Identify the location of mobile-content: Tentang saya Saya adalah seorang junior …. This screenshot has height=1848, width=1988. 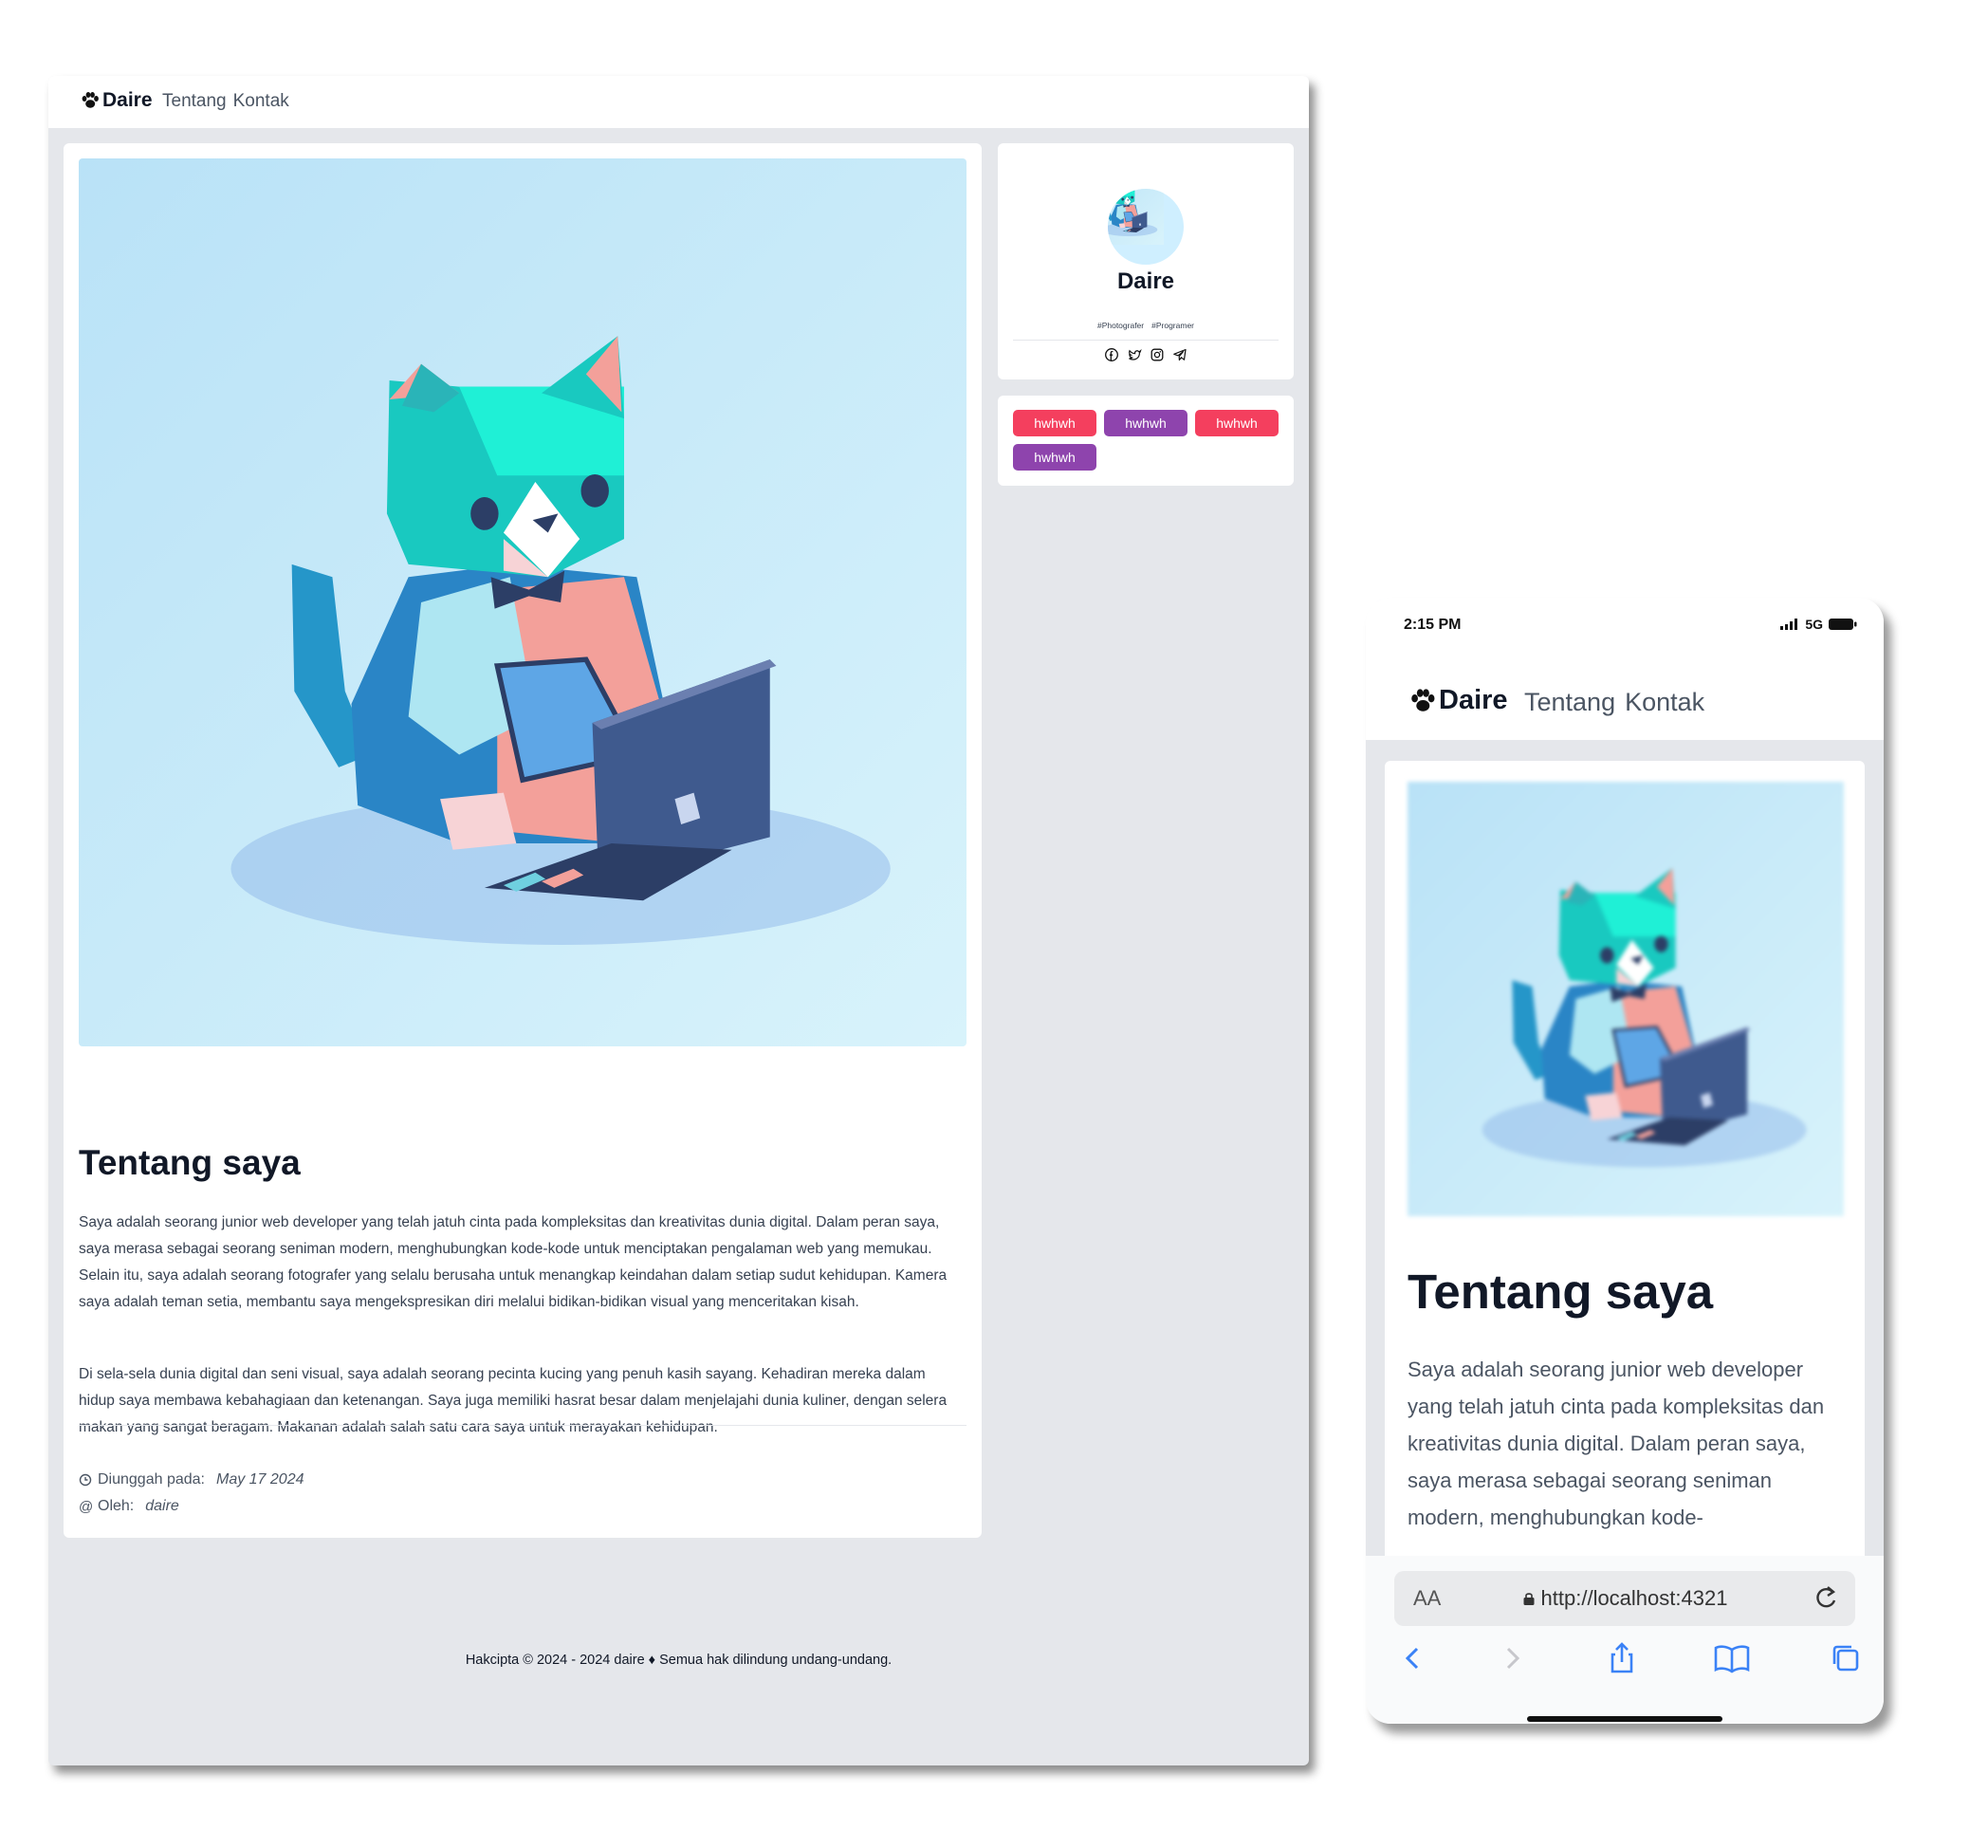
(1625, 1148).